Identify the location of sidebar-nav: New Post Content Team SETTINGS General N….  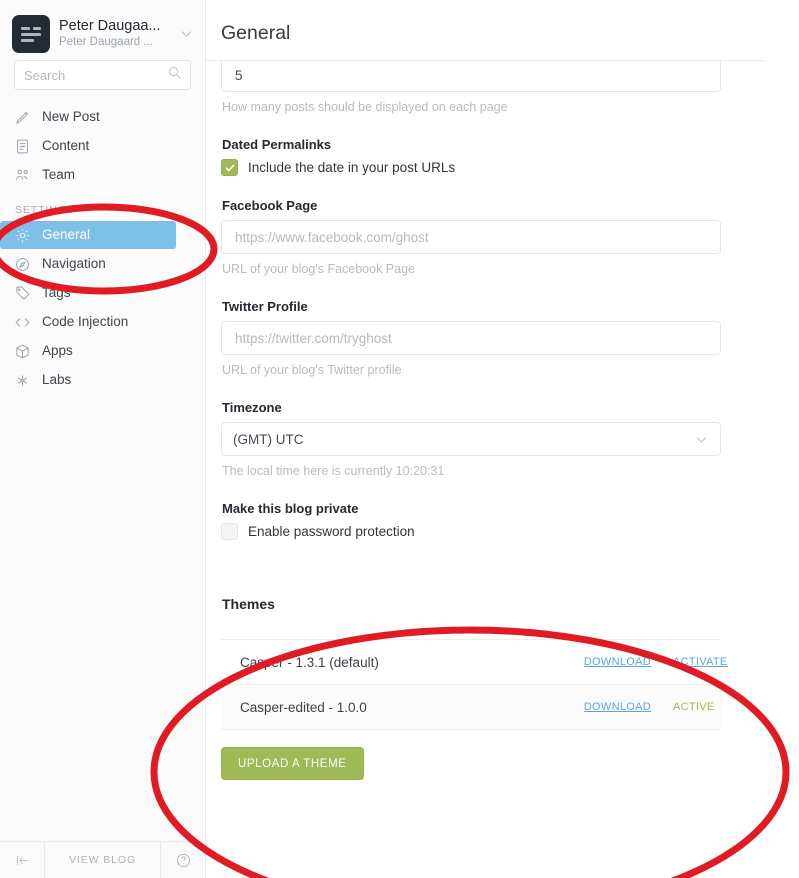
(102, 248).